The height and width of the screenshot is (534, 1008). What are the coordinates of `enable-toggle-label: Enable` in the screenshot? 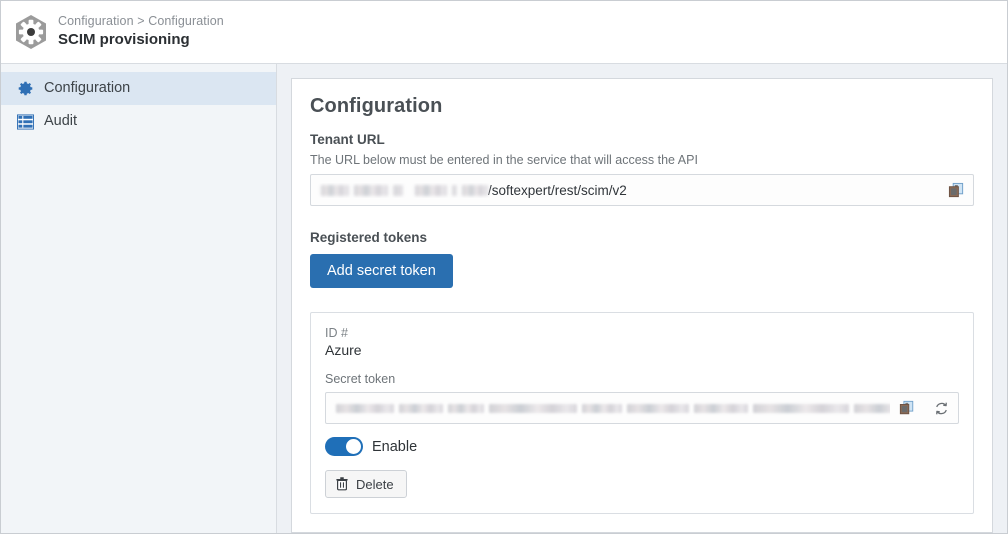 It's located at (395, 446).